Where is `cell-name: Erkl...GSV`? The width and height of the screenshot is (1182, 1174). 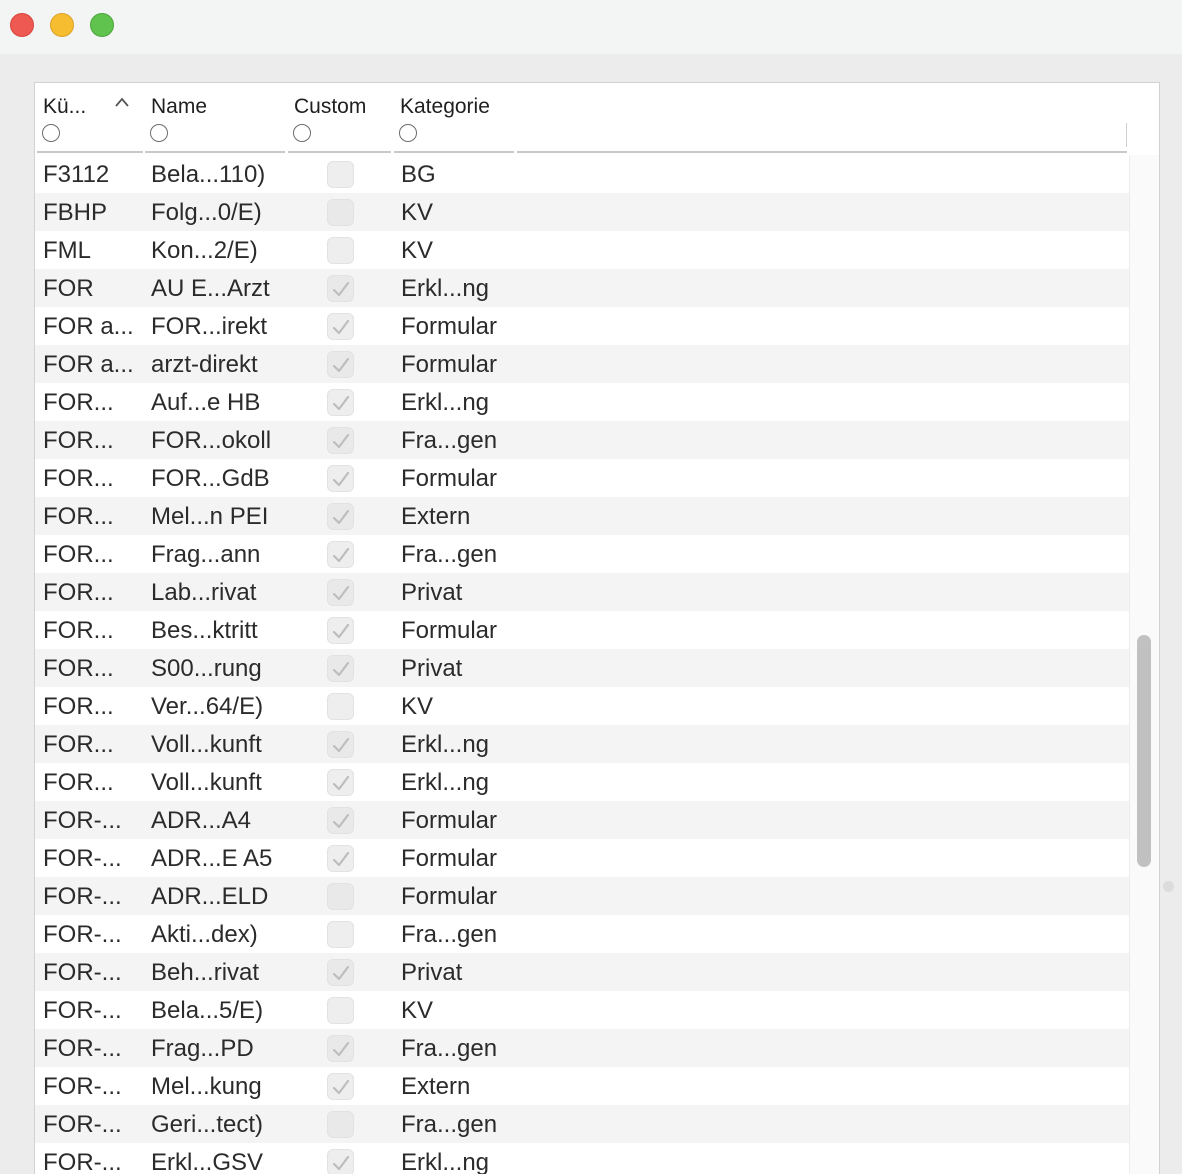
cell-name: Erkl...GSV is located at coordinates (207, 1161).